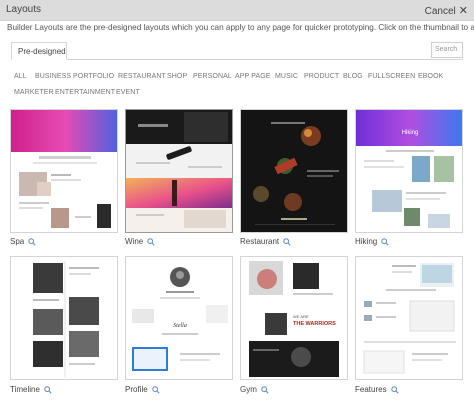 Image resolution: width=474 pixels, height=401 pixels. I want to click on layout-name: Features, so click(371, 389).